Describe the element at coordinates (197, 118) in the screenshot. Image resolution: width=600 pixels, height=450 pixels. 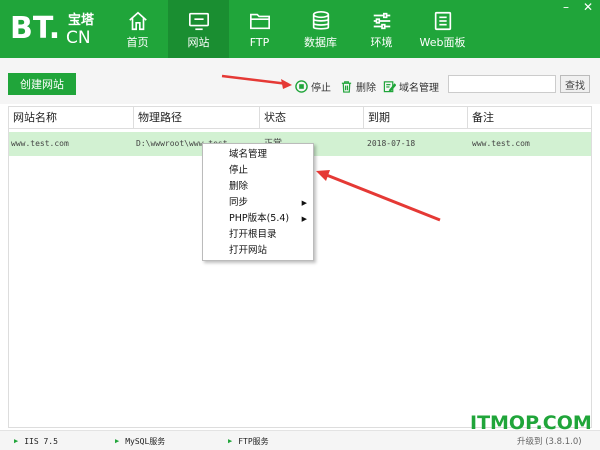
I see `column-header-path: 物理路径` at that location.